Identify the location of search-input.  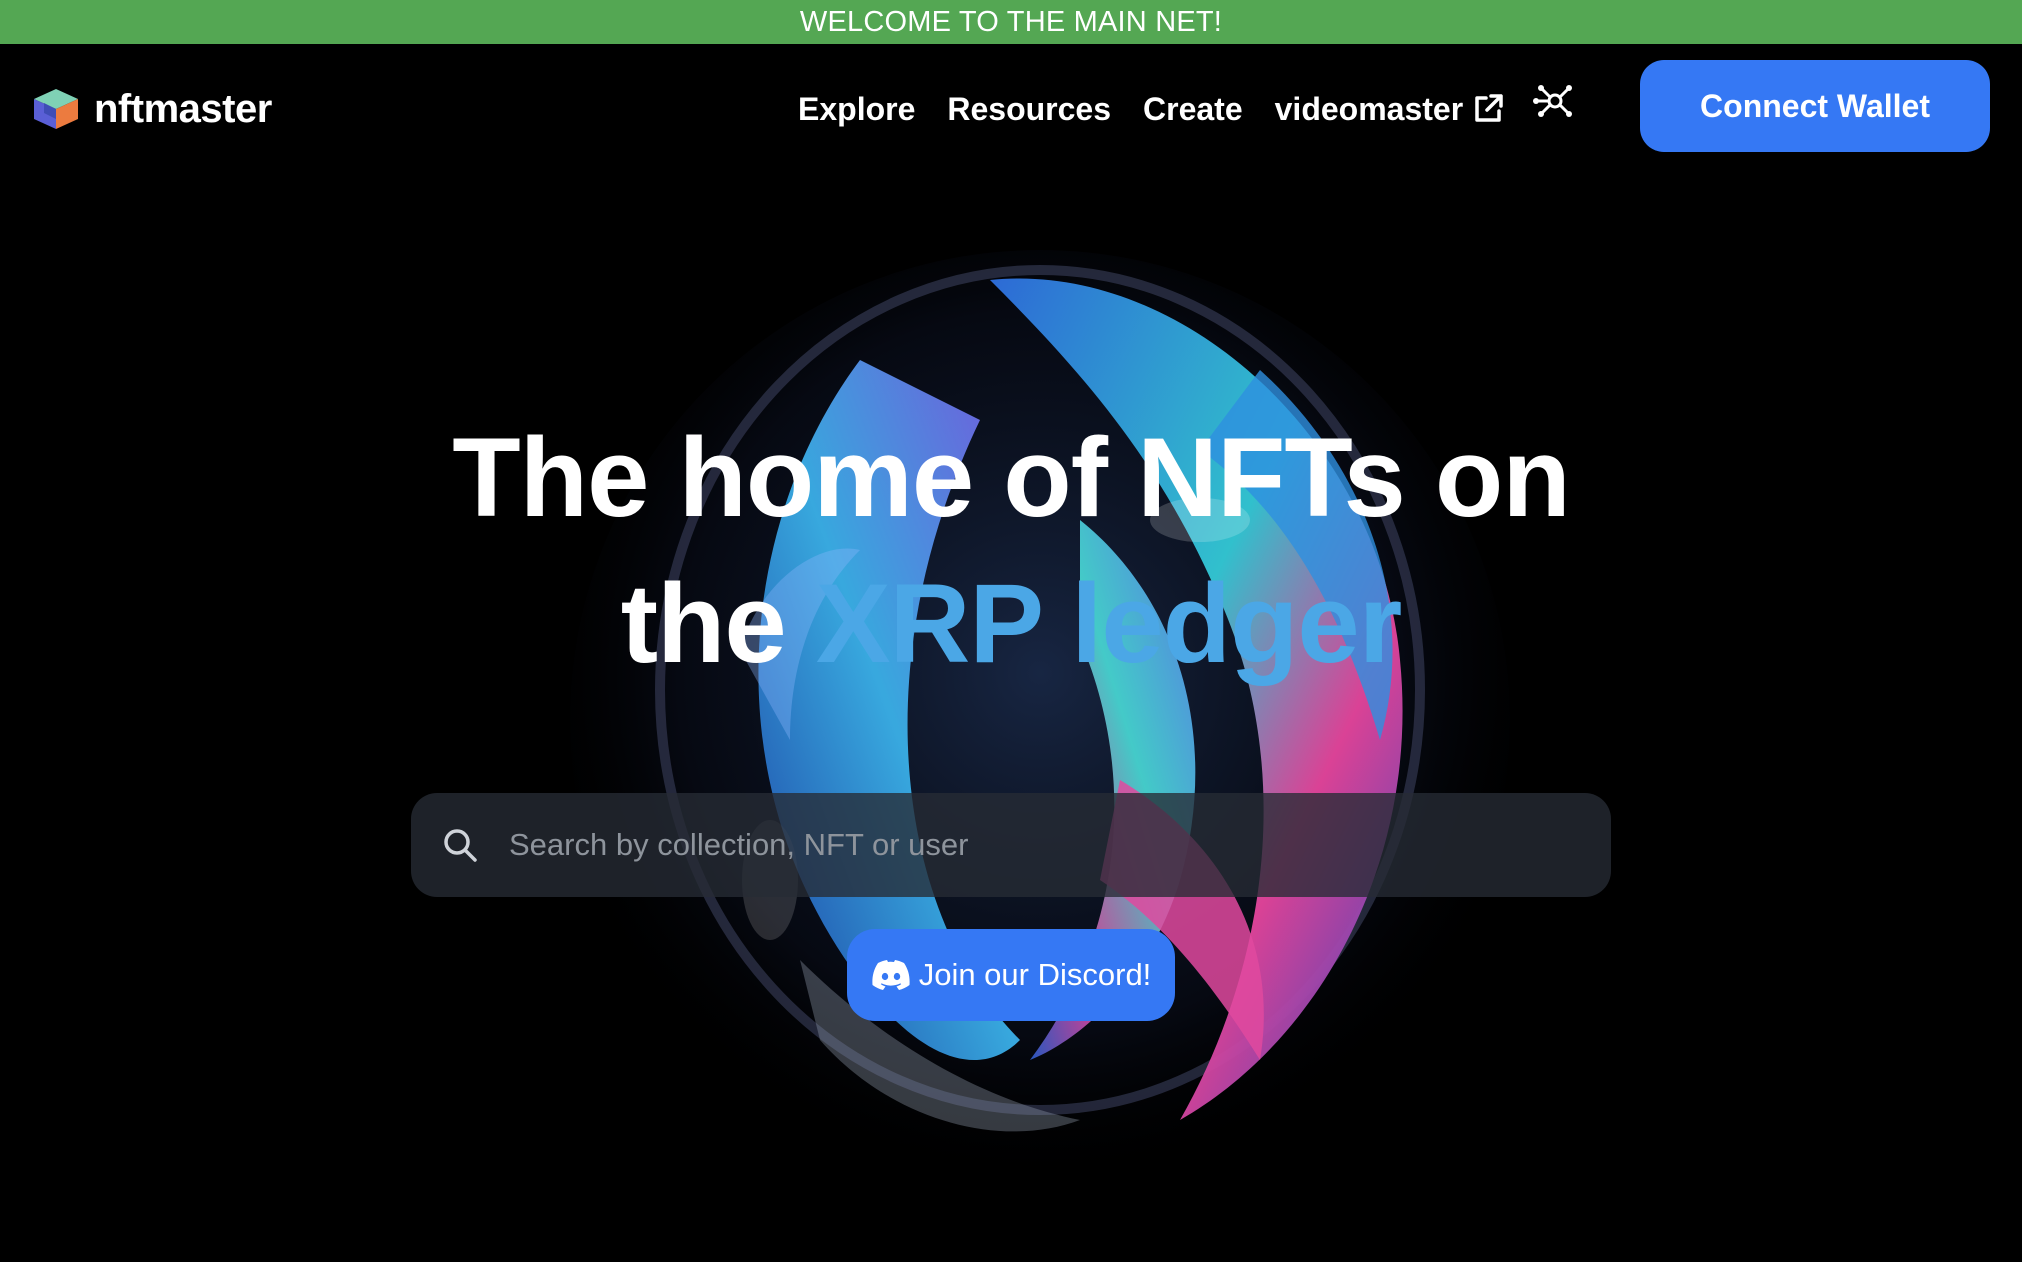
(1034, 845).